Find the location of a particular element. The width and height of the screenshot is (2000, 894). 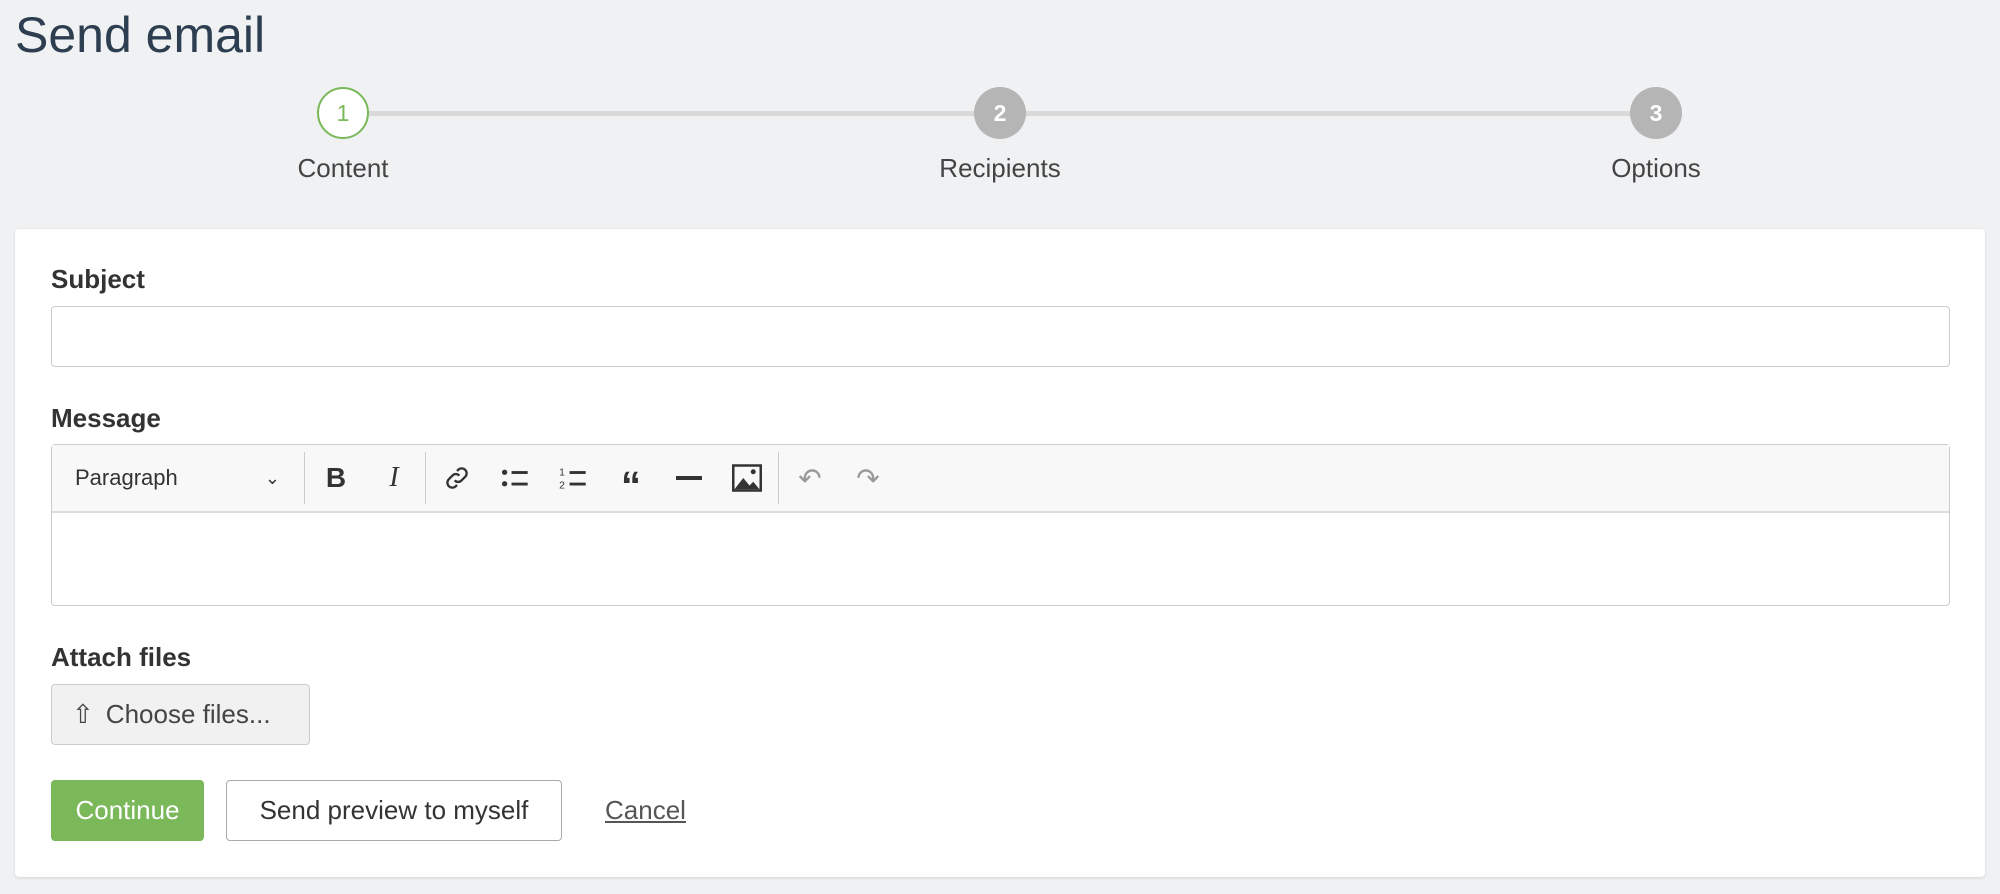

send-preview-button: Send preview to myself is located at coordinates (394, 810).